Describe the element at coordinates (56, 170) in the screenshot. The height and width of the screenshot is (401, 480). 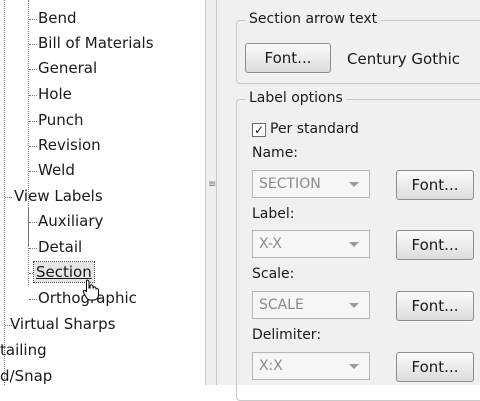
I see `tree-item-weld: Weld` at that location.